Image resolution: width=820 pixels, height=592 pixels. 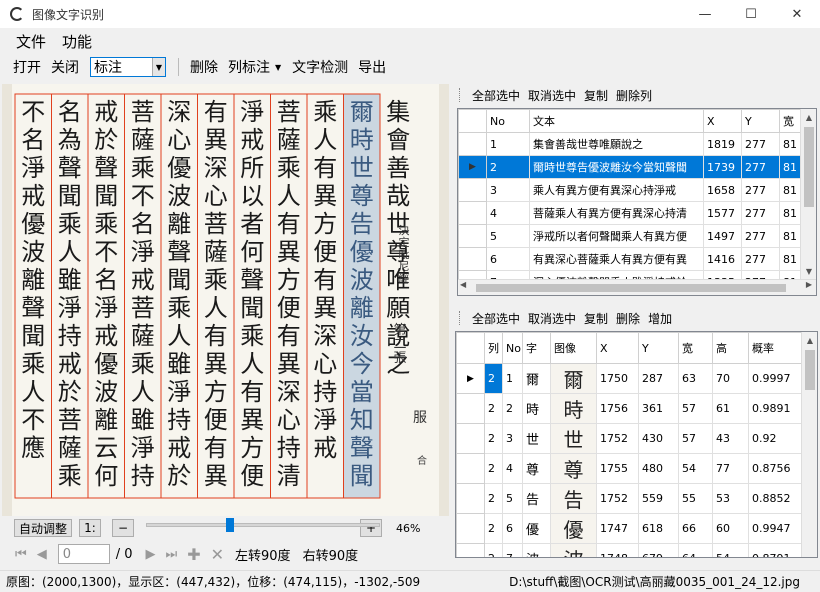 I want to click on cell-y: 679, so click(x=658, y=550).